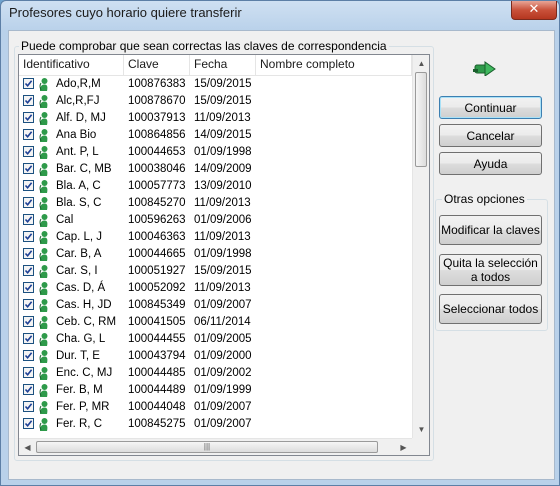  Describe the element at coordinates (157, 407) in the screenshot. I see `cell-clave: 100044048` at that location.